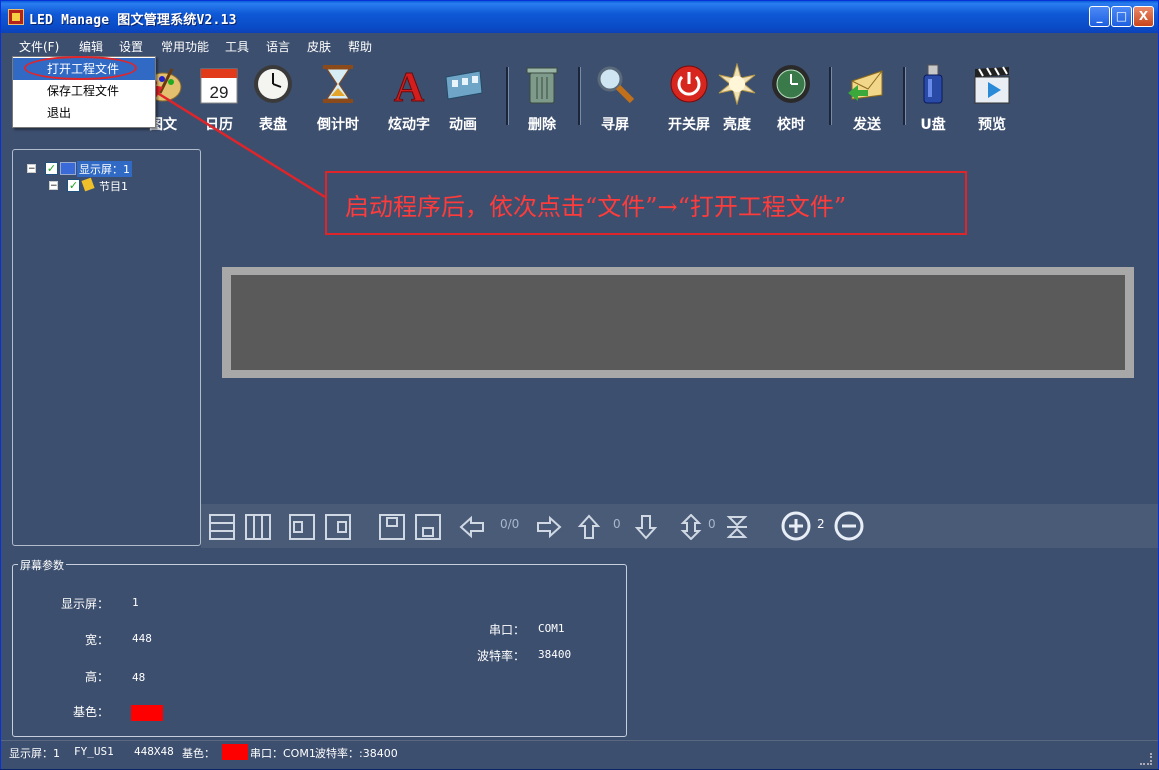  I want to click on tool-animated-text-button: A 炫动字, so click(409, 99).